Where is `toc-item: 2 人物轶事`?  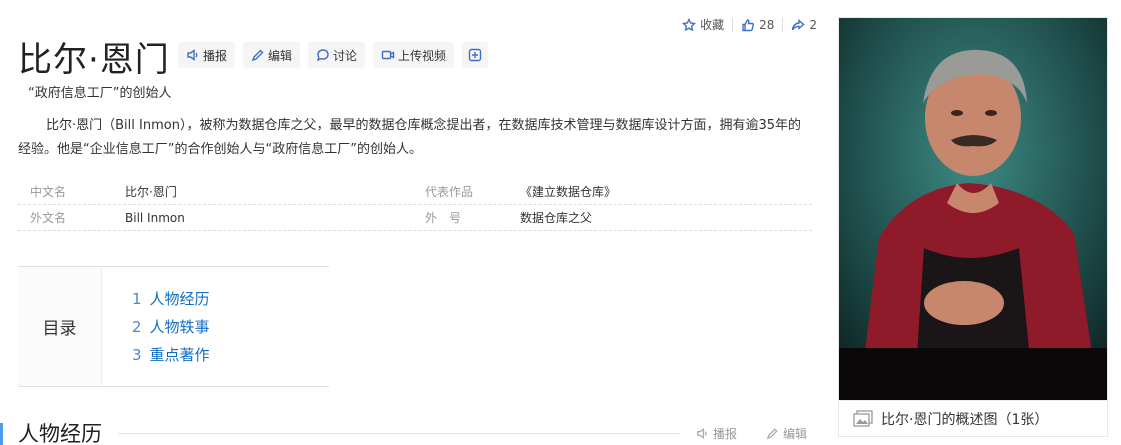
toc-item: 2 人物轶事 is located at coordinates (171, 327).